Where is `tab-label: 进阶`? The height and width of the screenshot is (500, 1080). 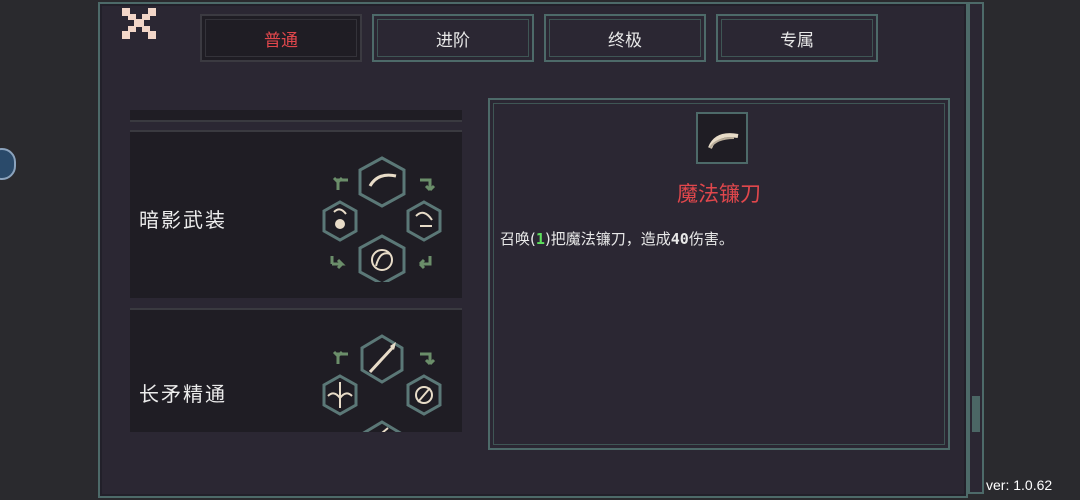 tab-label: 进阶 is located at coordinates (453, 40).